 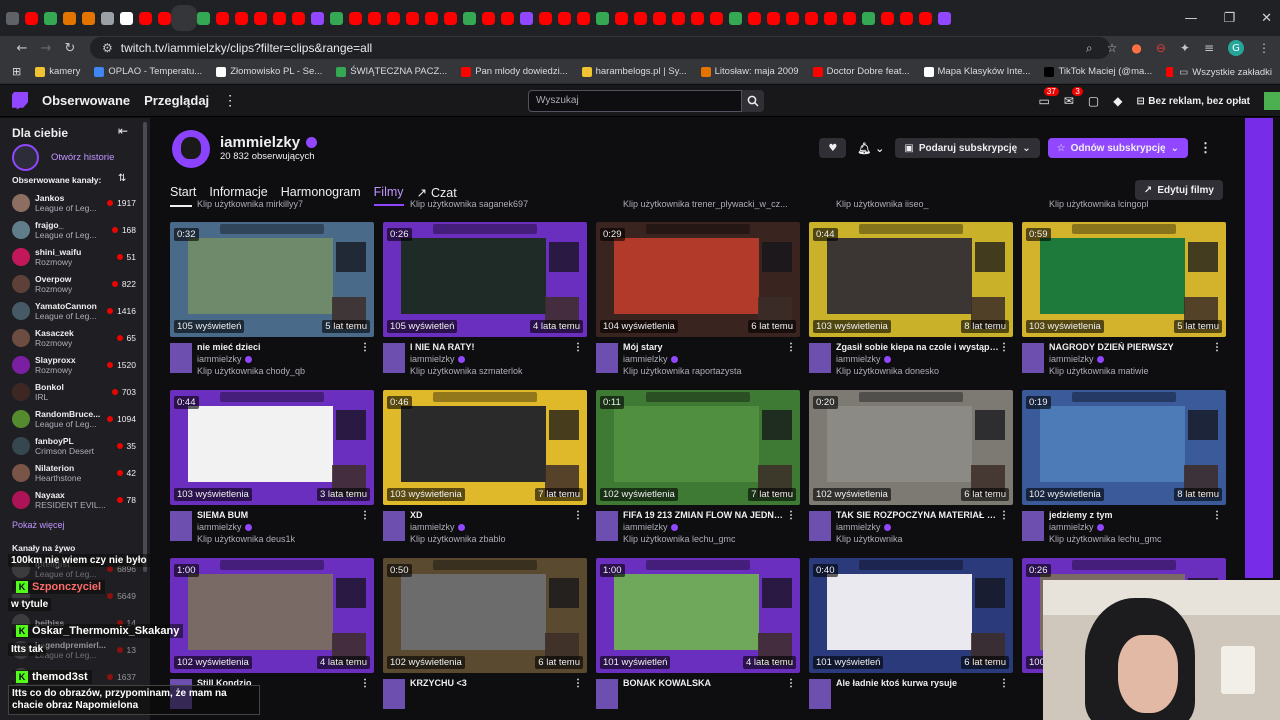 What do you see at coordinates (279, 515) in the screenshot?
I see `clip-title: SIEMA BUM` at bounding box center [279, 515].